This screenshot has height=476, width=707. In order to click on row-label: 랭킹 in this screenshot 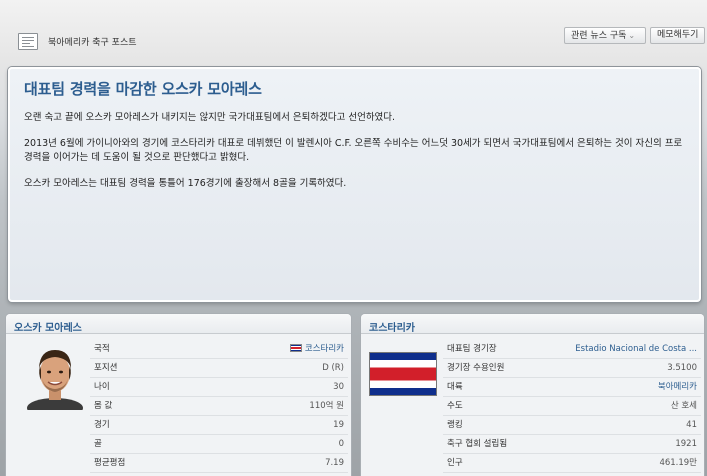, I will do `click(455, 425)`.